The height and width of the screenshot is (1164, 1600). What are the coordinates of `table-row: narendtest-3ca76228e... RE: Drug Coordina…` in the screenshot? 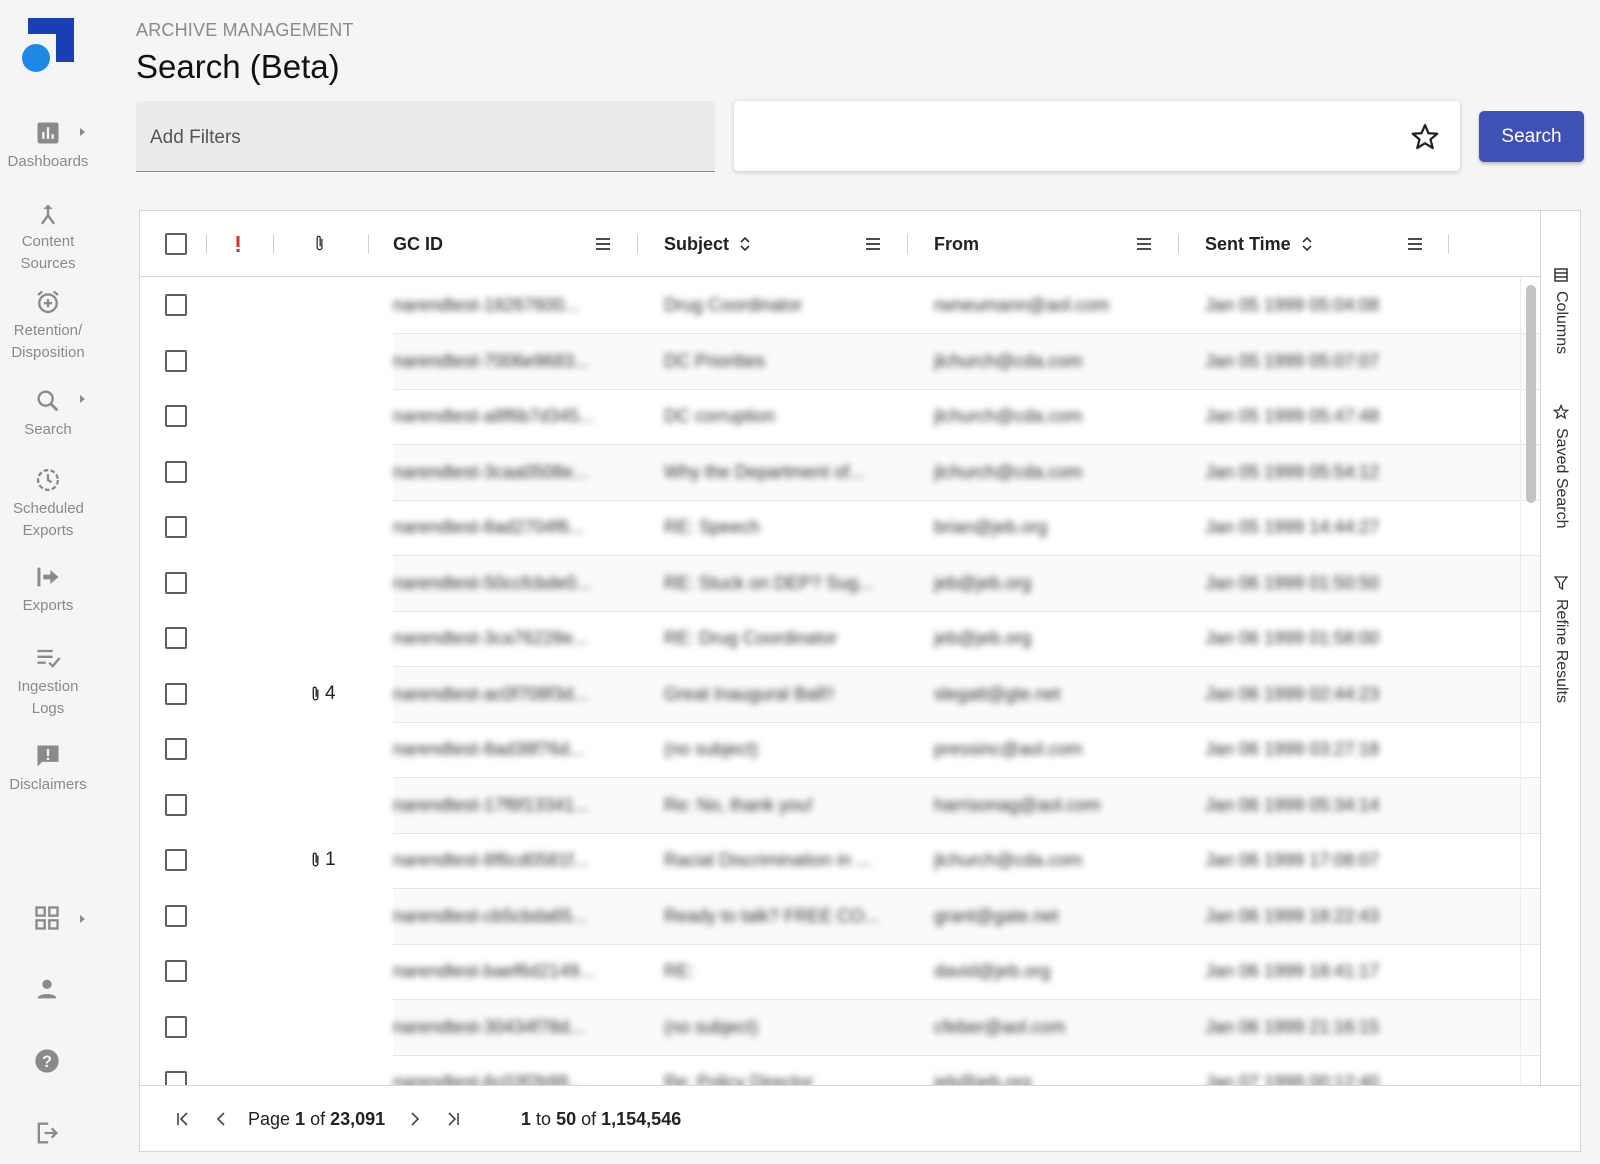 It's located at (840, 639).